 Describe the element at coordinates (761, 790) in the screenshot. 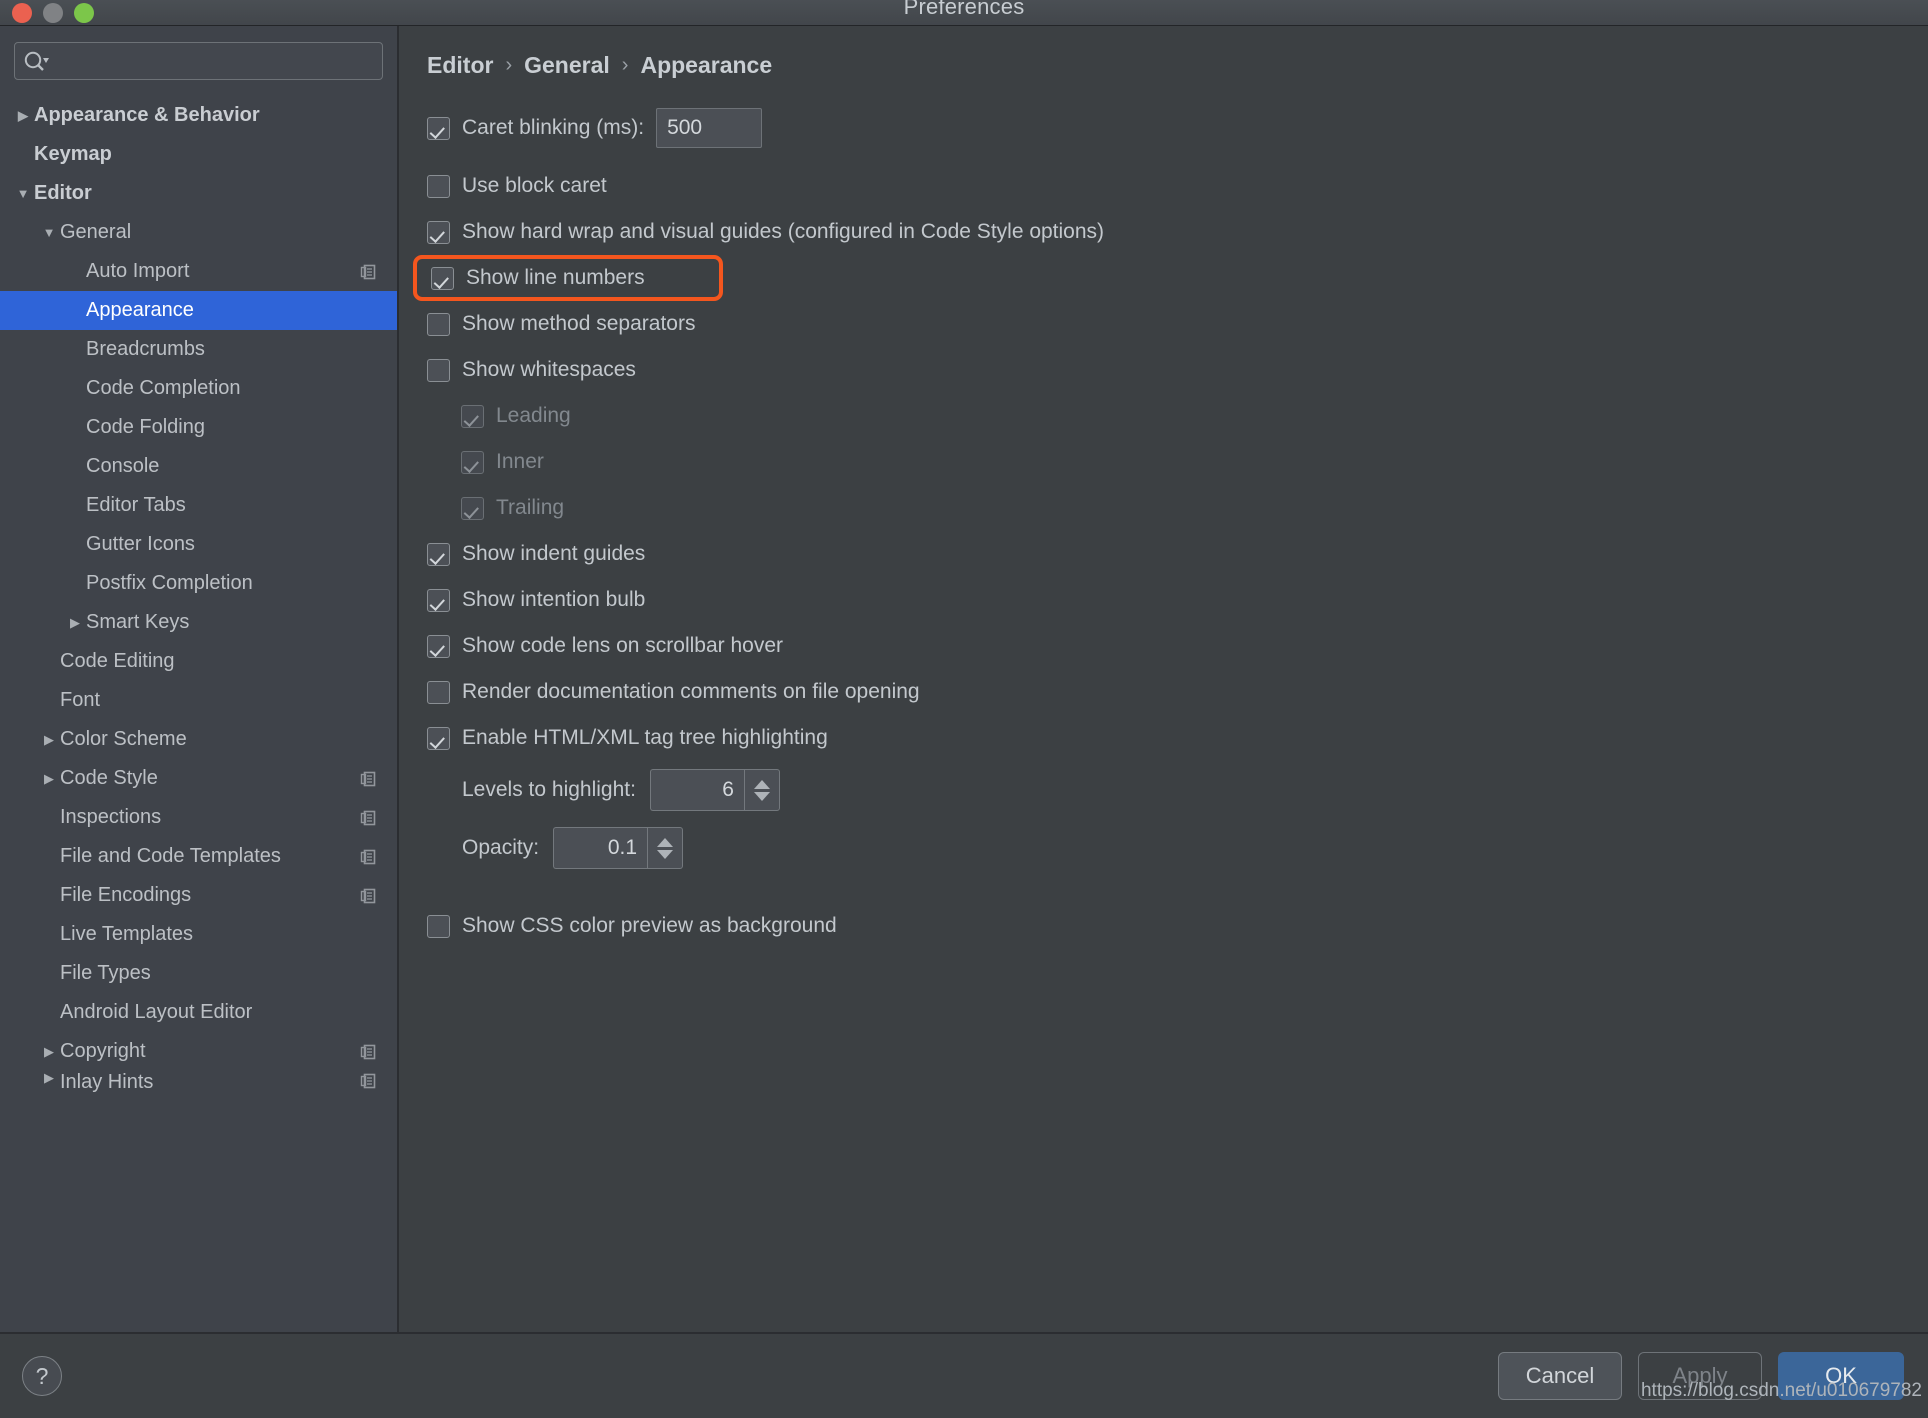

I see `levels-spinner-buttons` at that location.